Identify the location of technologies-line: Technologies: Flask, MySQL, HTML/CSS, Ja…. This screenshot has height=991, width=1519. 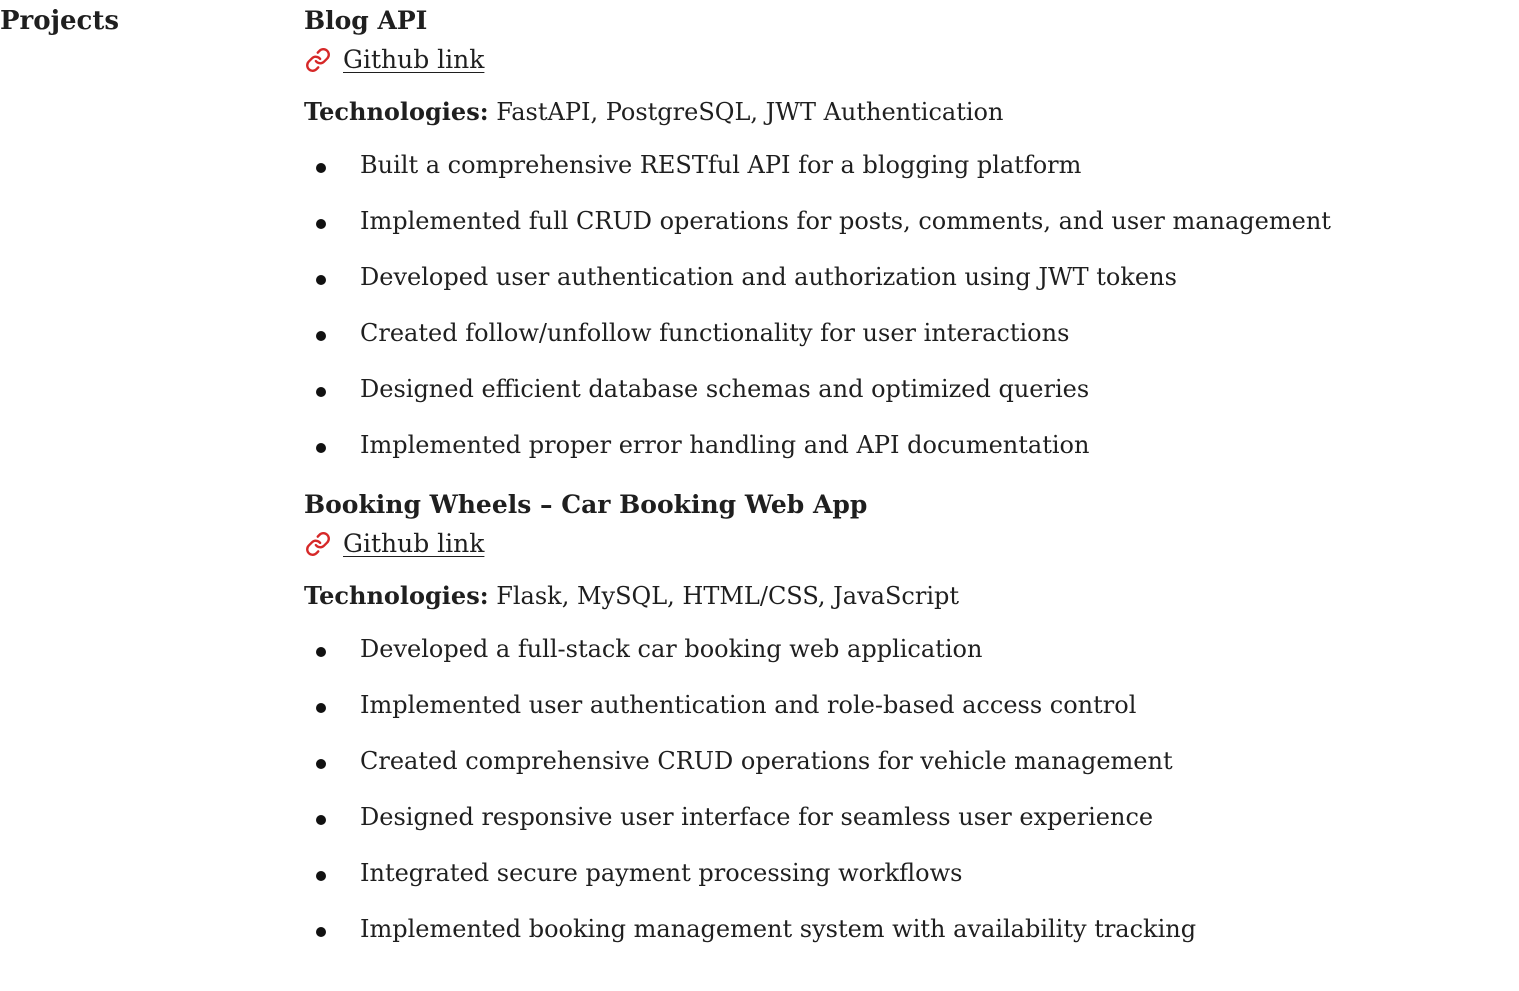
(906, 596).